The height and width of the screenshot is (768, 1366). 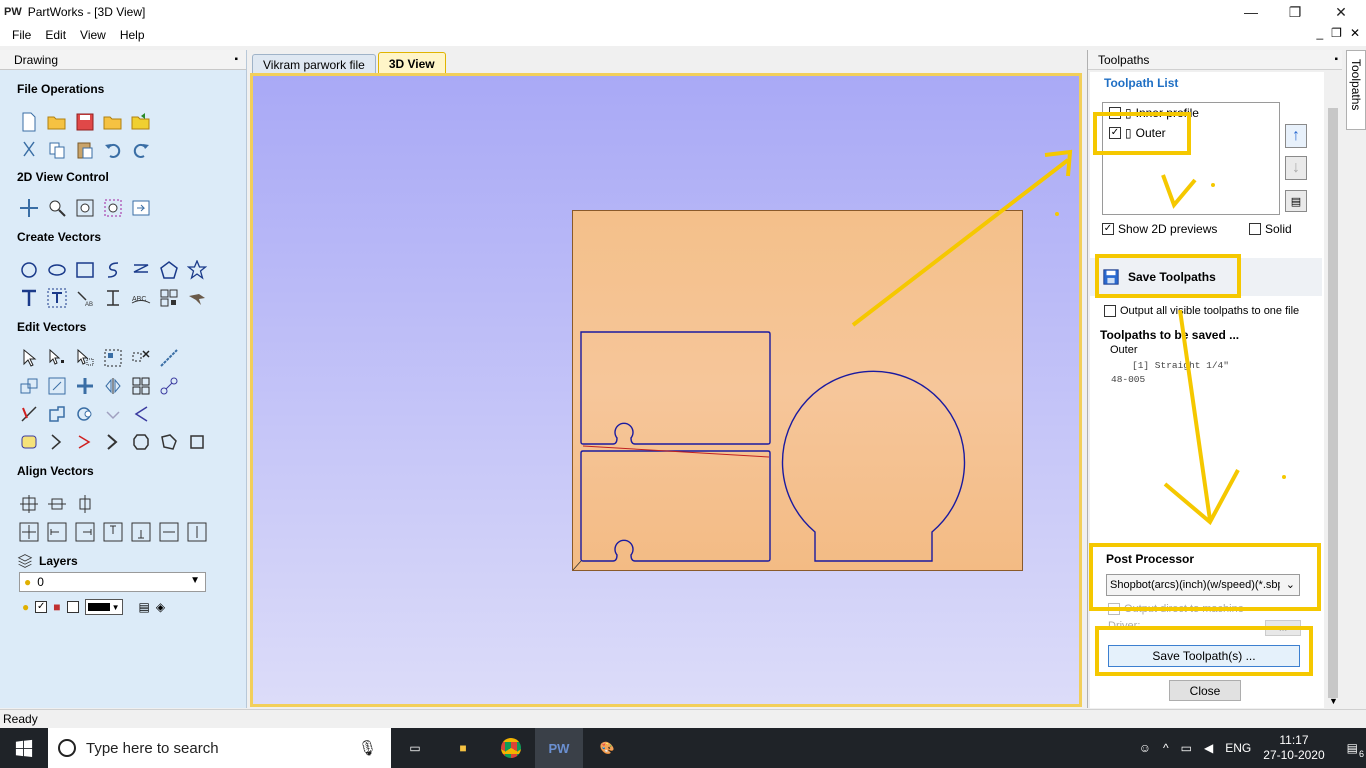 What do you see at coordinates (415, 748) in the screenshot?
I see `task-view-button: ▭` at bounding box center [415, 748].